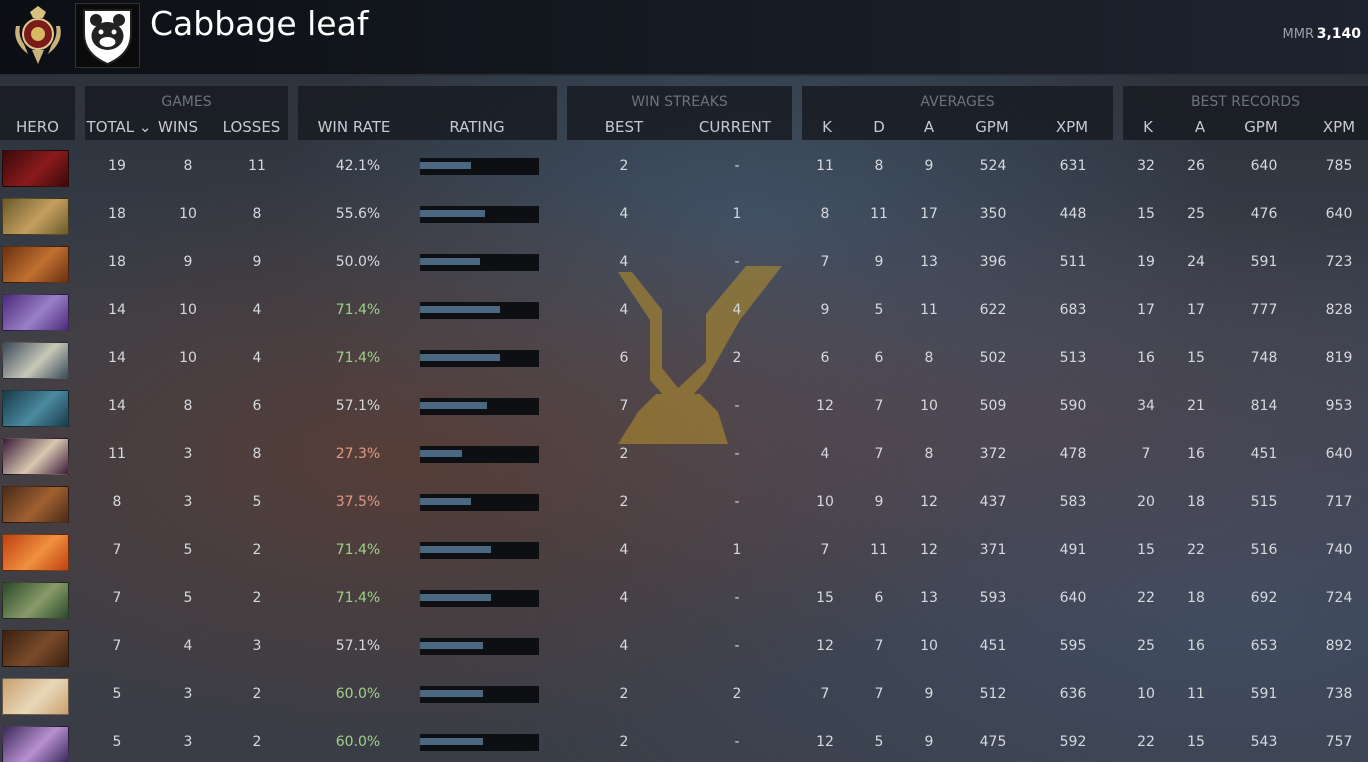 The height and width of the screenshot is (762, 1368). What do you see at coordinates (35, 312) in the screenshot?
I see `hero-portrait-faceless-void` at bounding box center [35, 312].